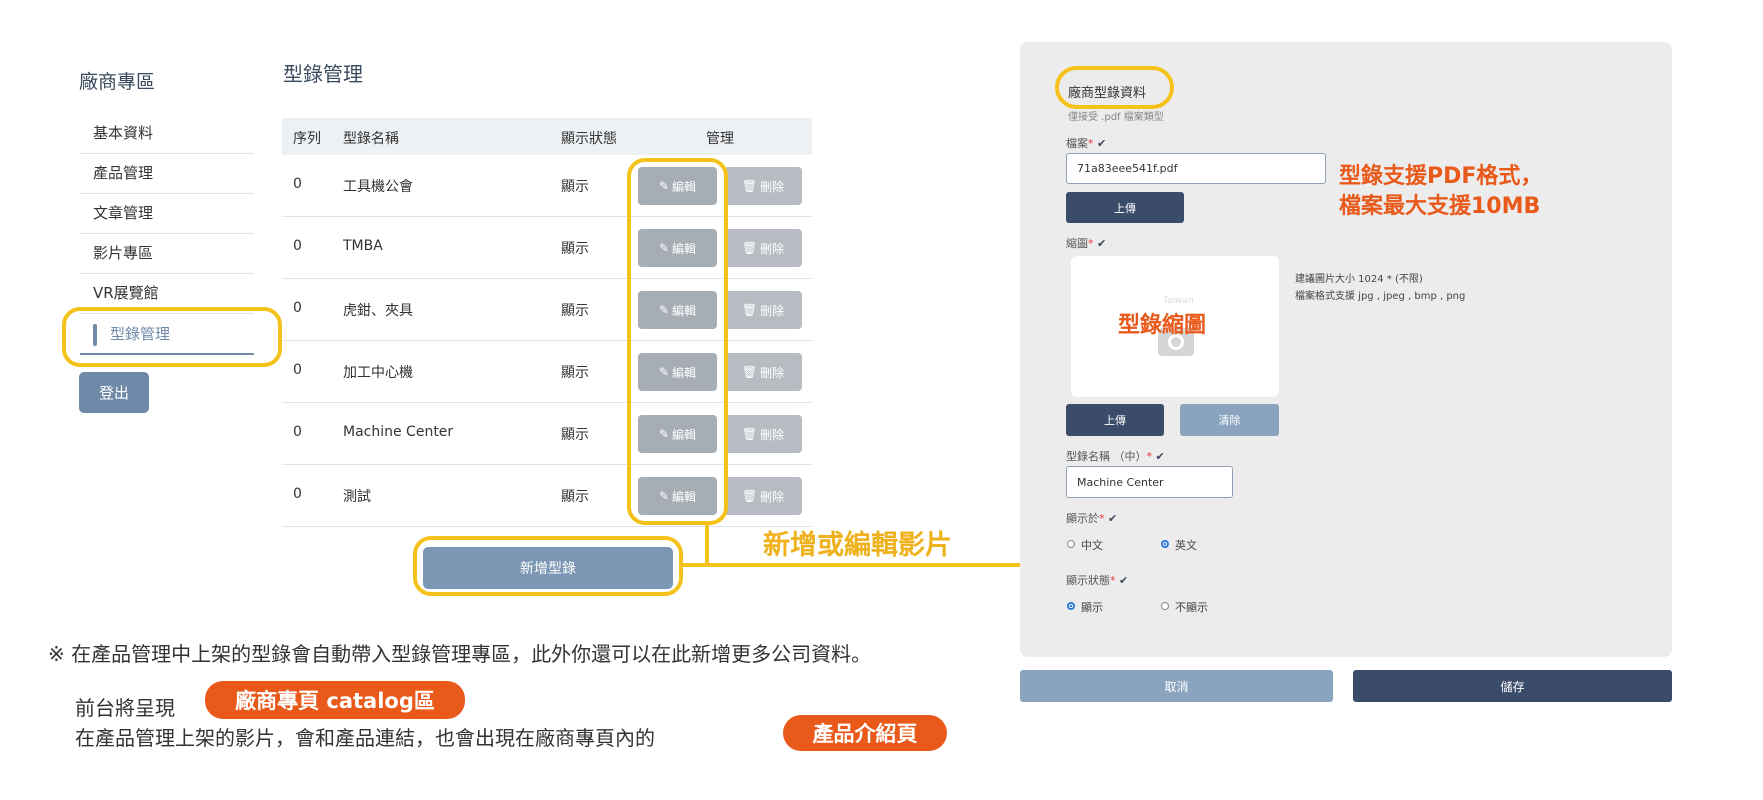  What do you see at coordinates (365, 738) in the screenshot?
I see `note-video-link: 在產品管理上架的影片，會和產品連結，也會出現在廠商專頁內的` at bounding box center [365, 738].